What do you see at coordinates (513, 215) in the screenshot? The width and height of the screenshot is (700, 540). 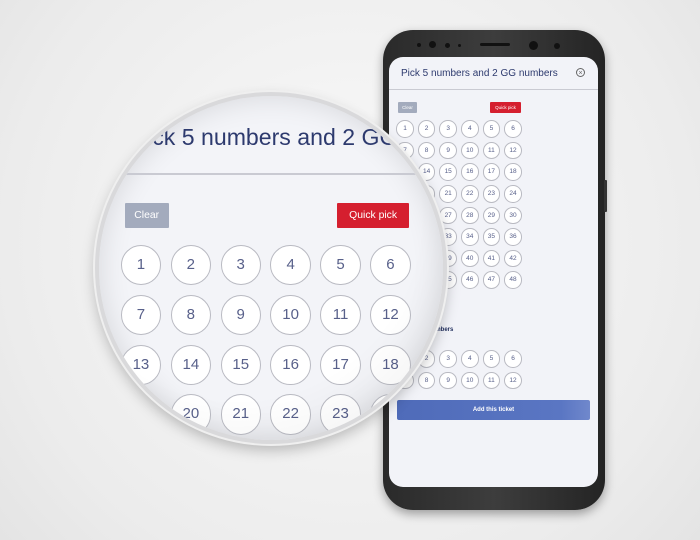 I see `number-ball-30: 30` at bounding box center [513, 215].